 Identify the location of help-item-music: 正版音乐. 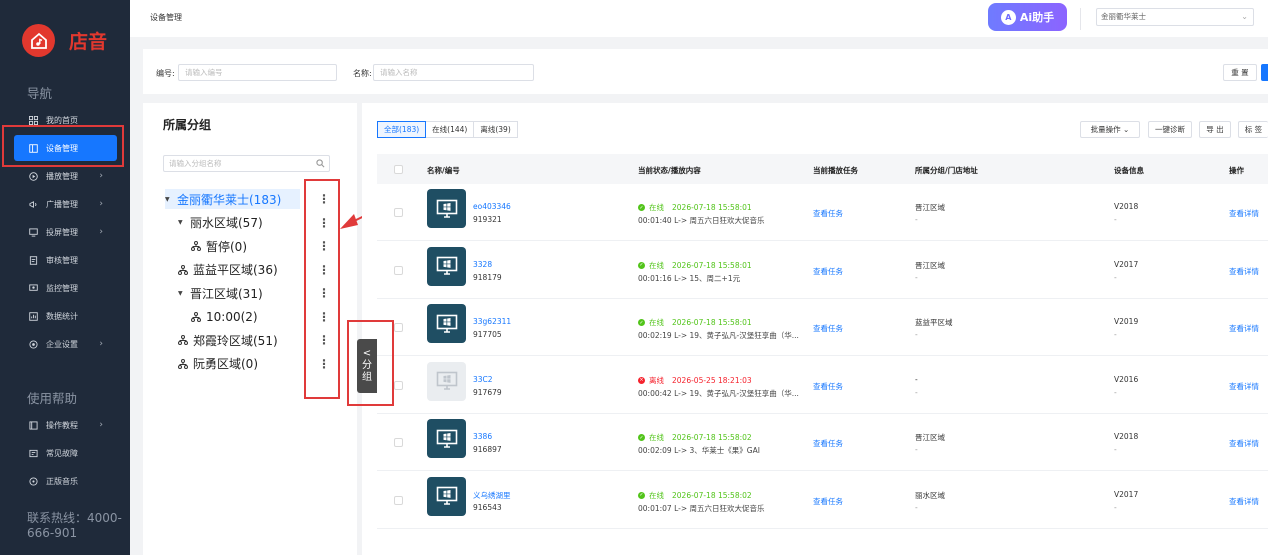
(65, 481).